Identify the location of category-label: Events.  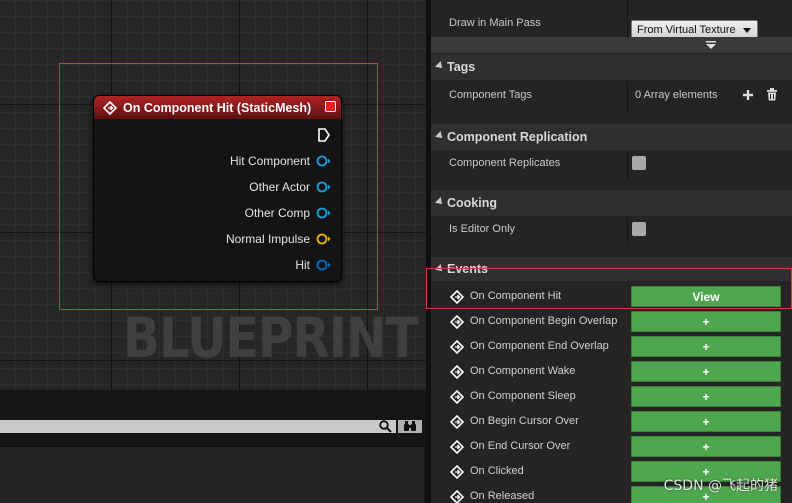
(467, 269).